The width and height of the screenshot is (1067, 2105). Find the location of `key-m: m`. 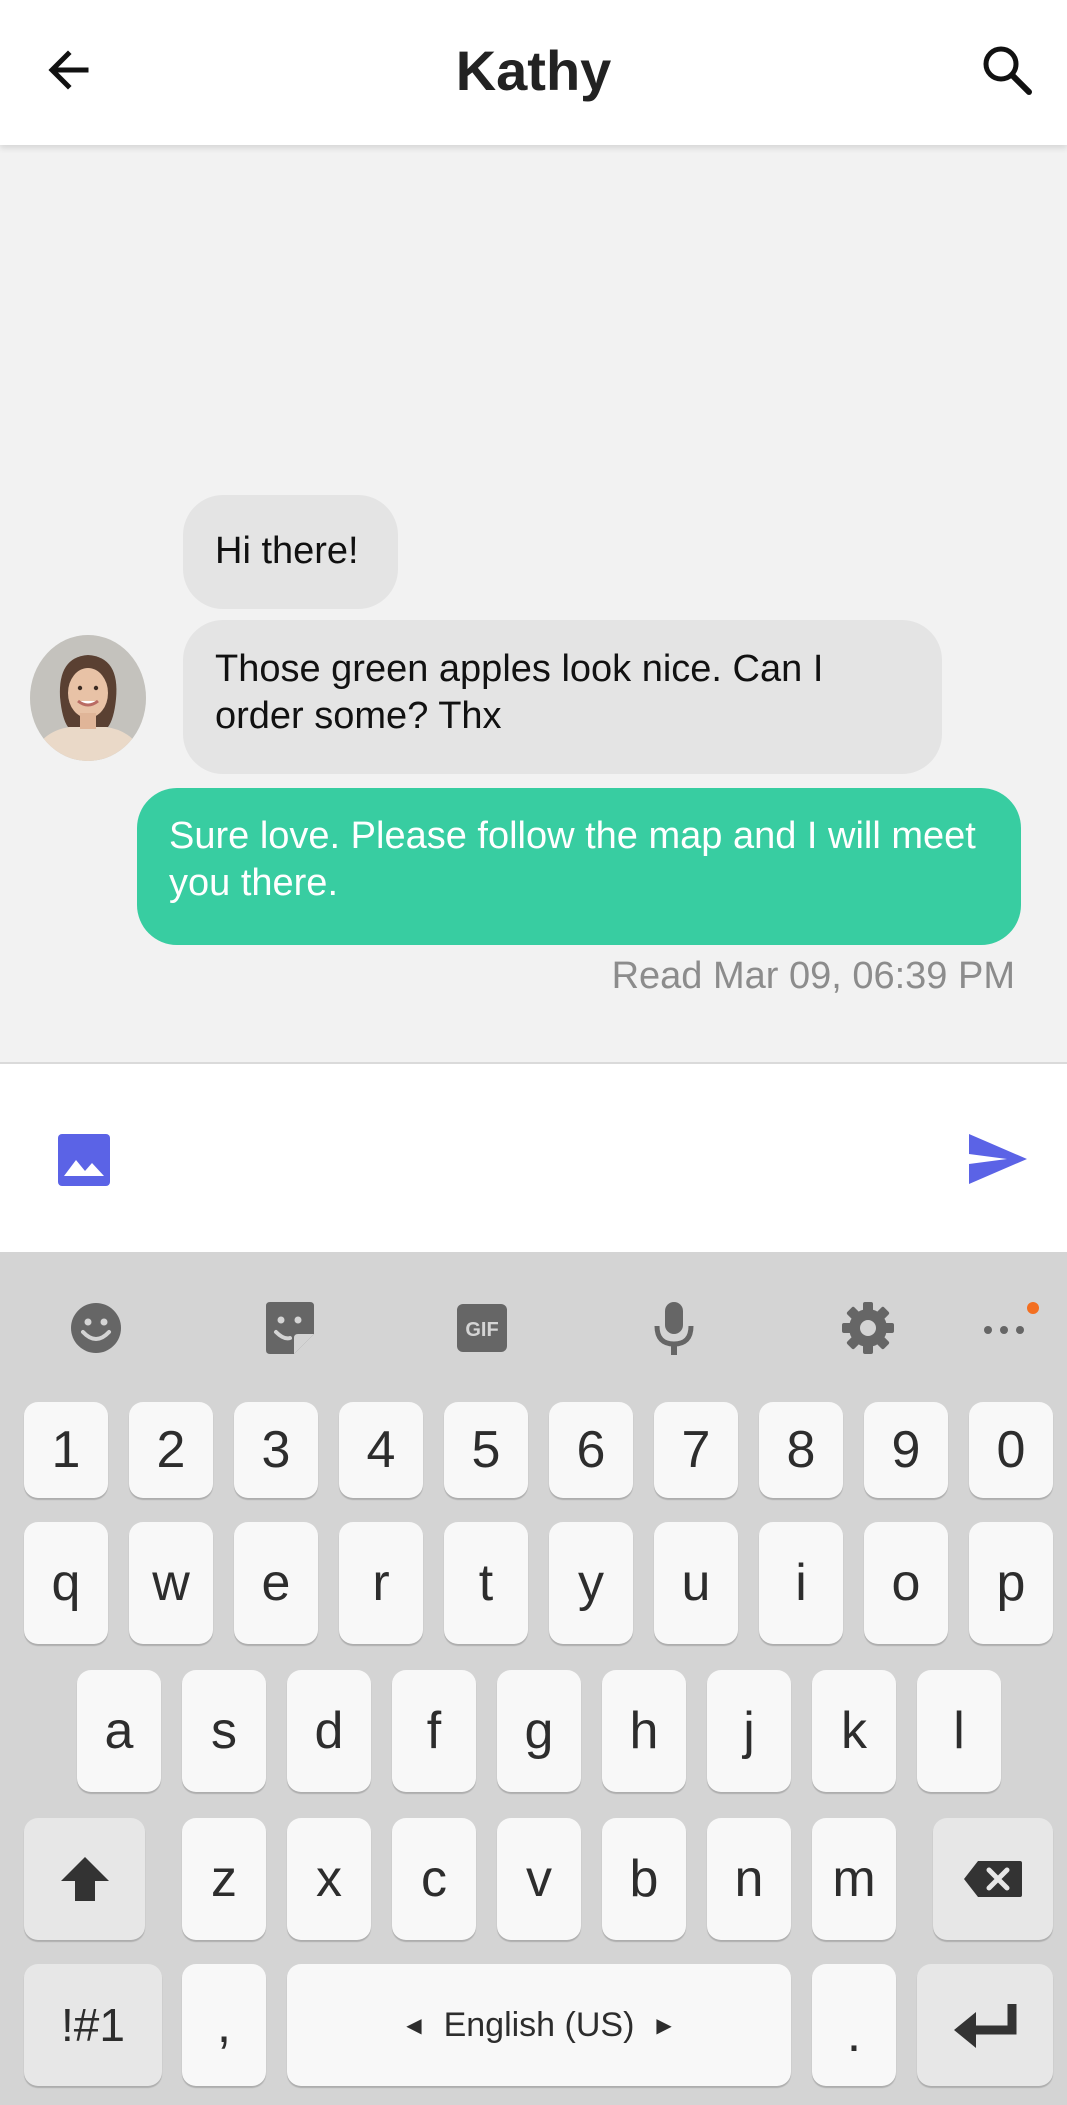

key-m: m is located at coordinates (854, 1879).